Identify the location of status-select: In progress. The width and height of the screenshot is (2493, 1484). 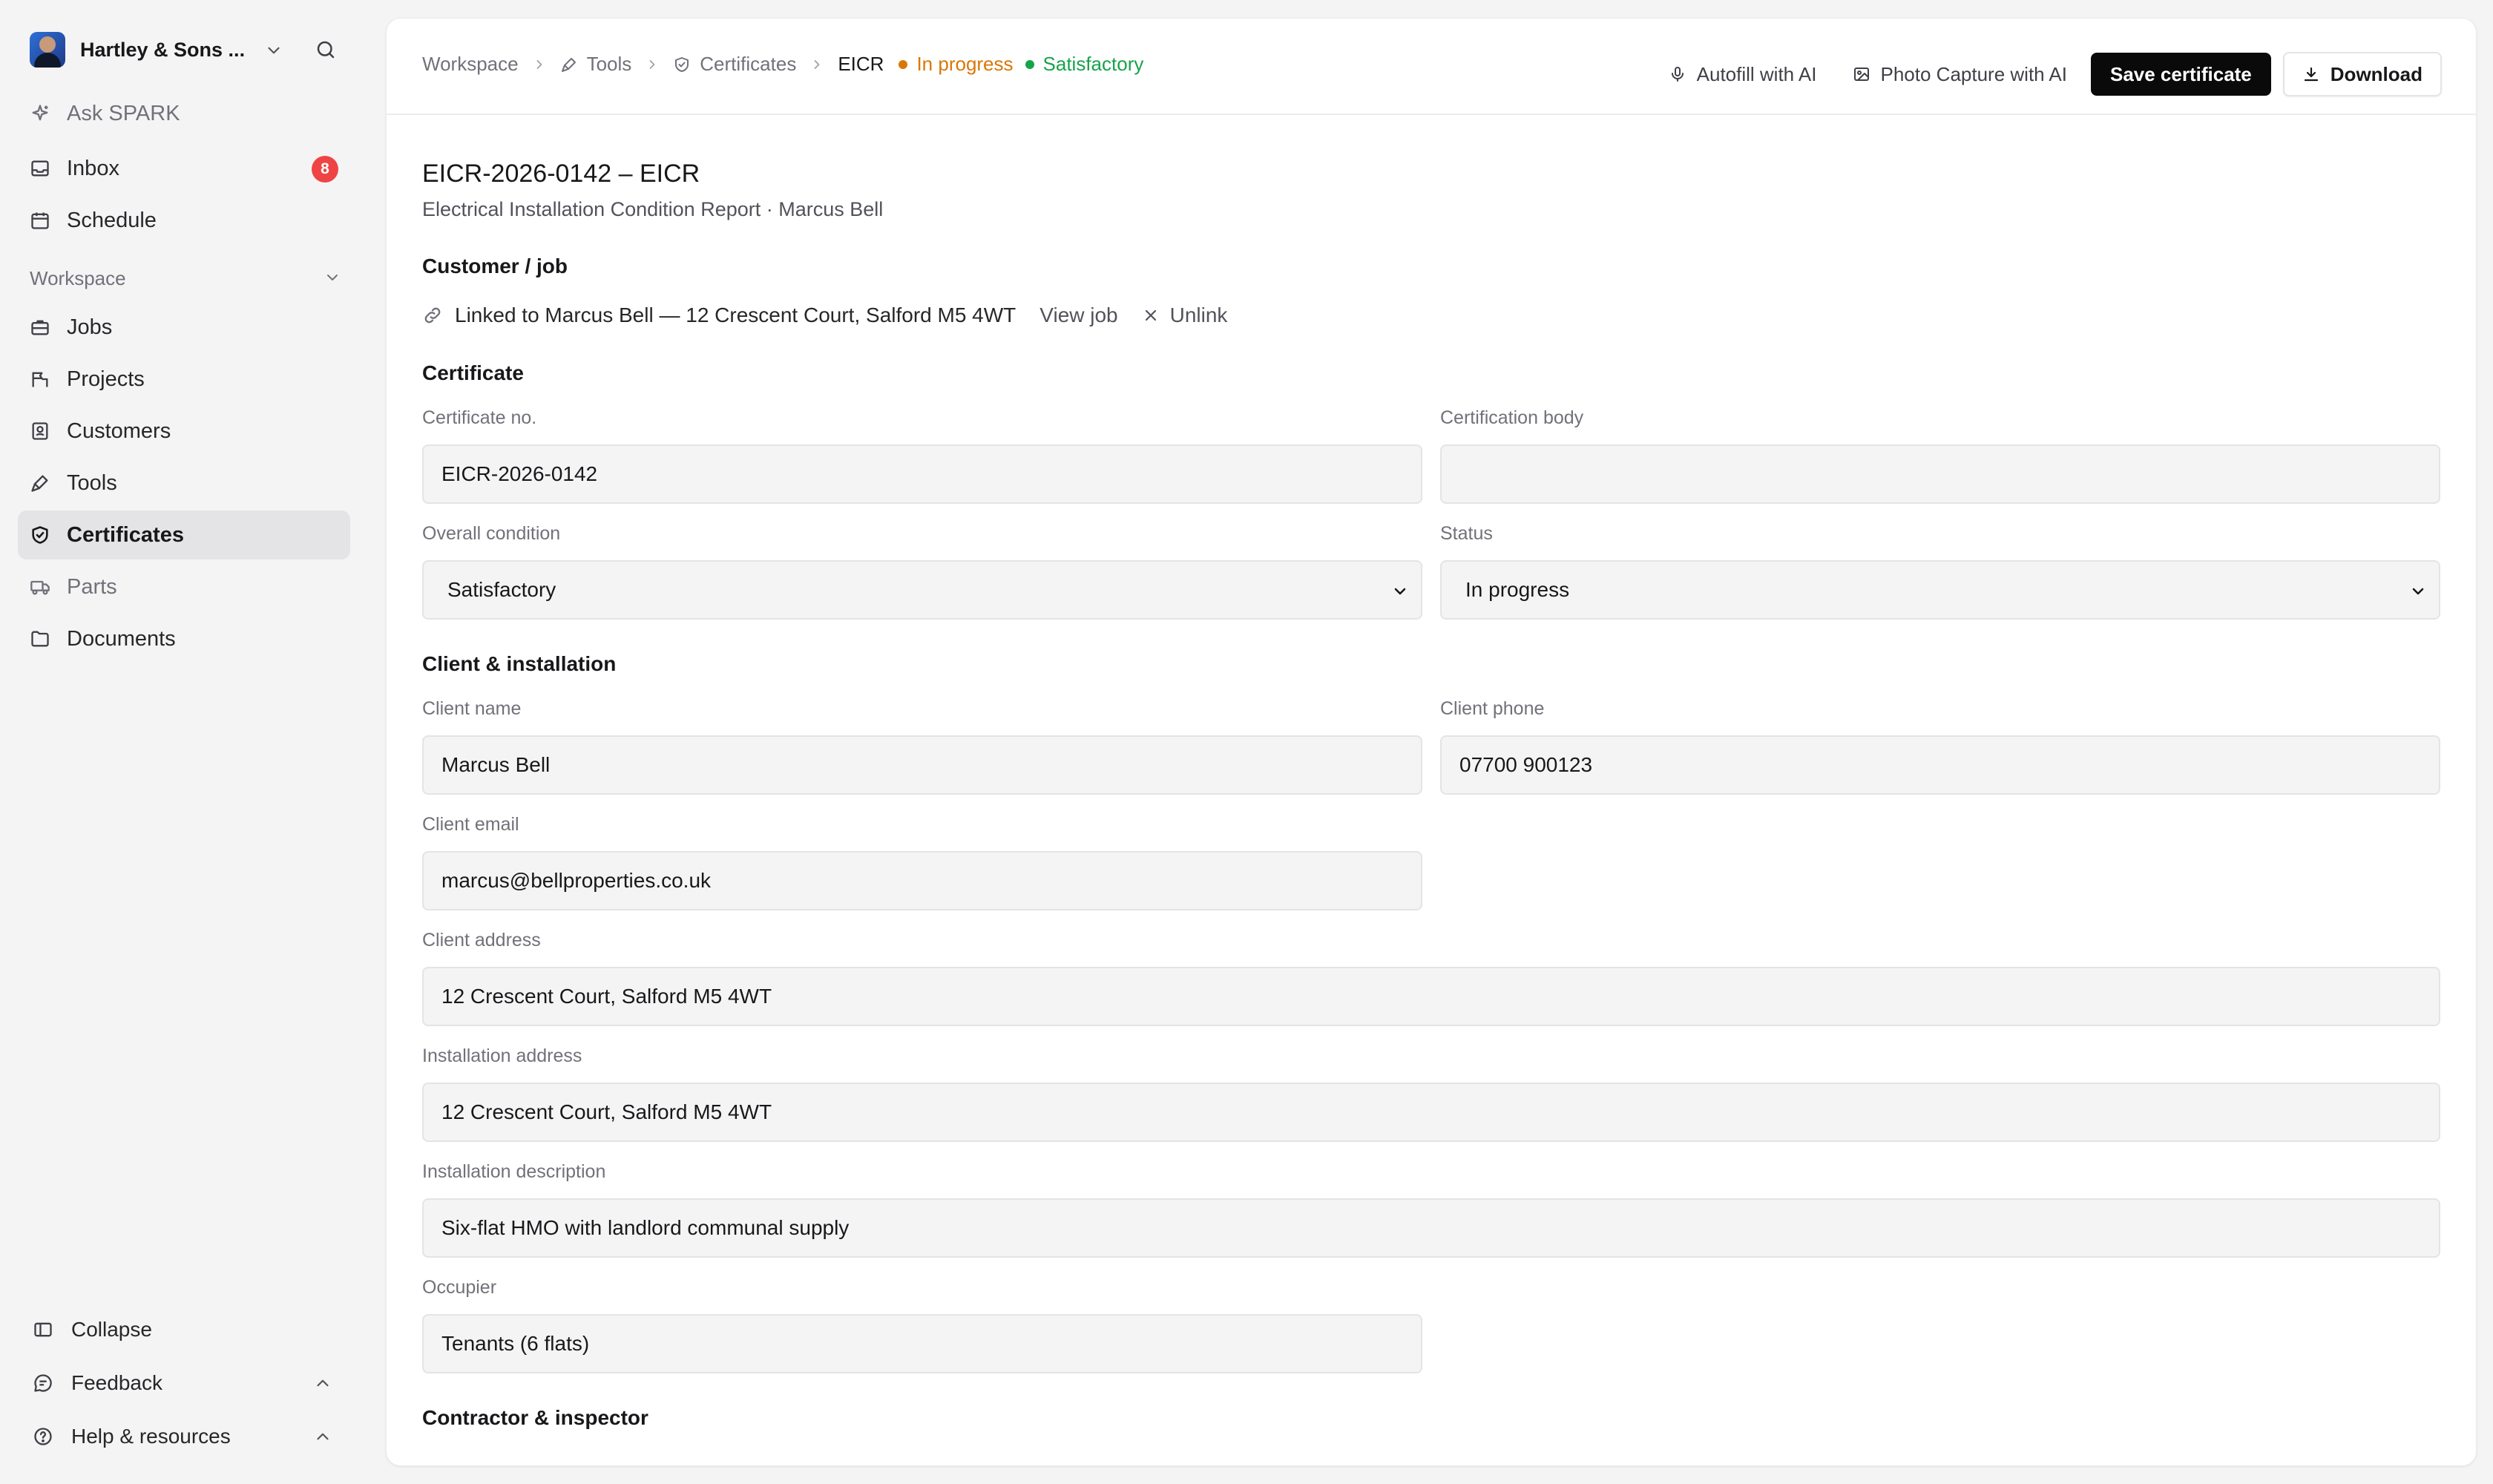
(1940, 590).